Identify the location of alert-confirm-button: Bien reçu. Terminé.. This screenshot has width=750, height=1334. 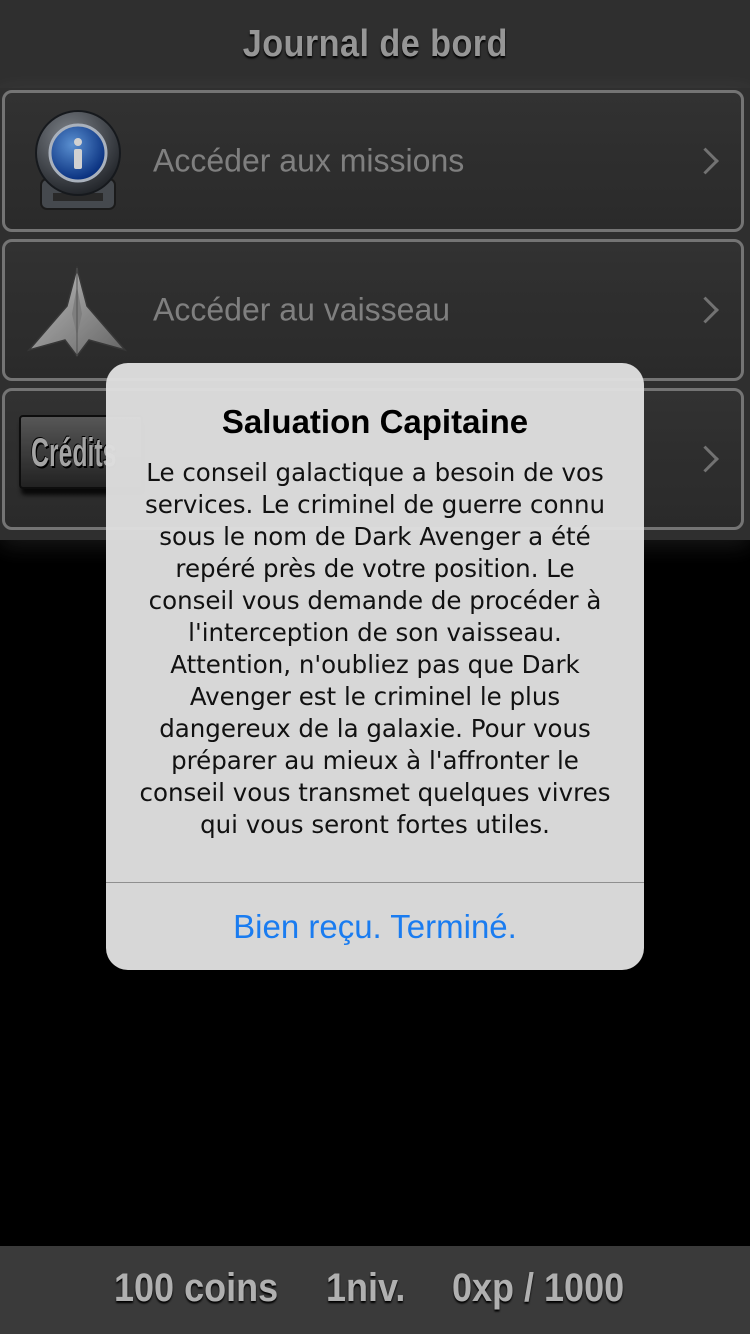
(375, 926).